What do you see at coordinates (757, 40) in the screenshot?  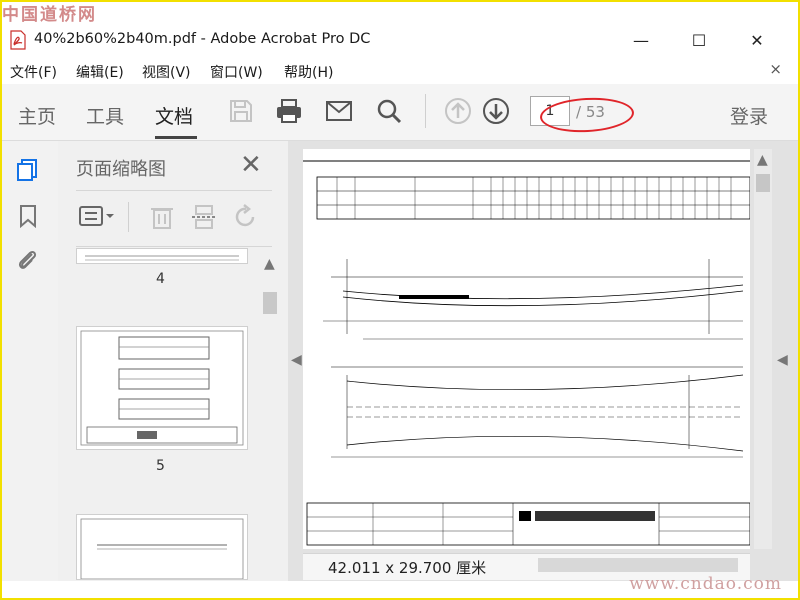 I see `close-button: ✕` at bounding box center [757, 40].